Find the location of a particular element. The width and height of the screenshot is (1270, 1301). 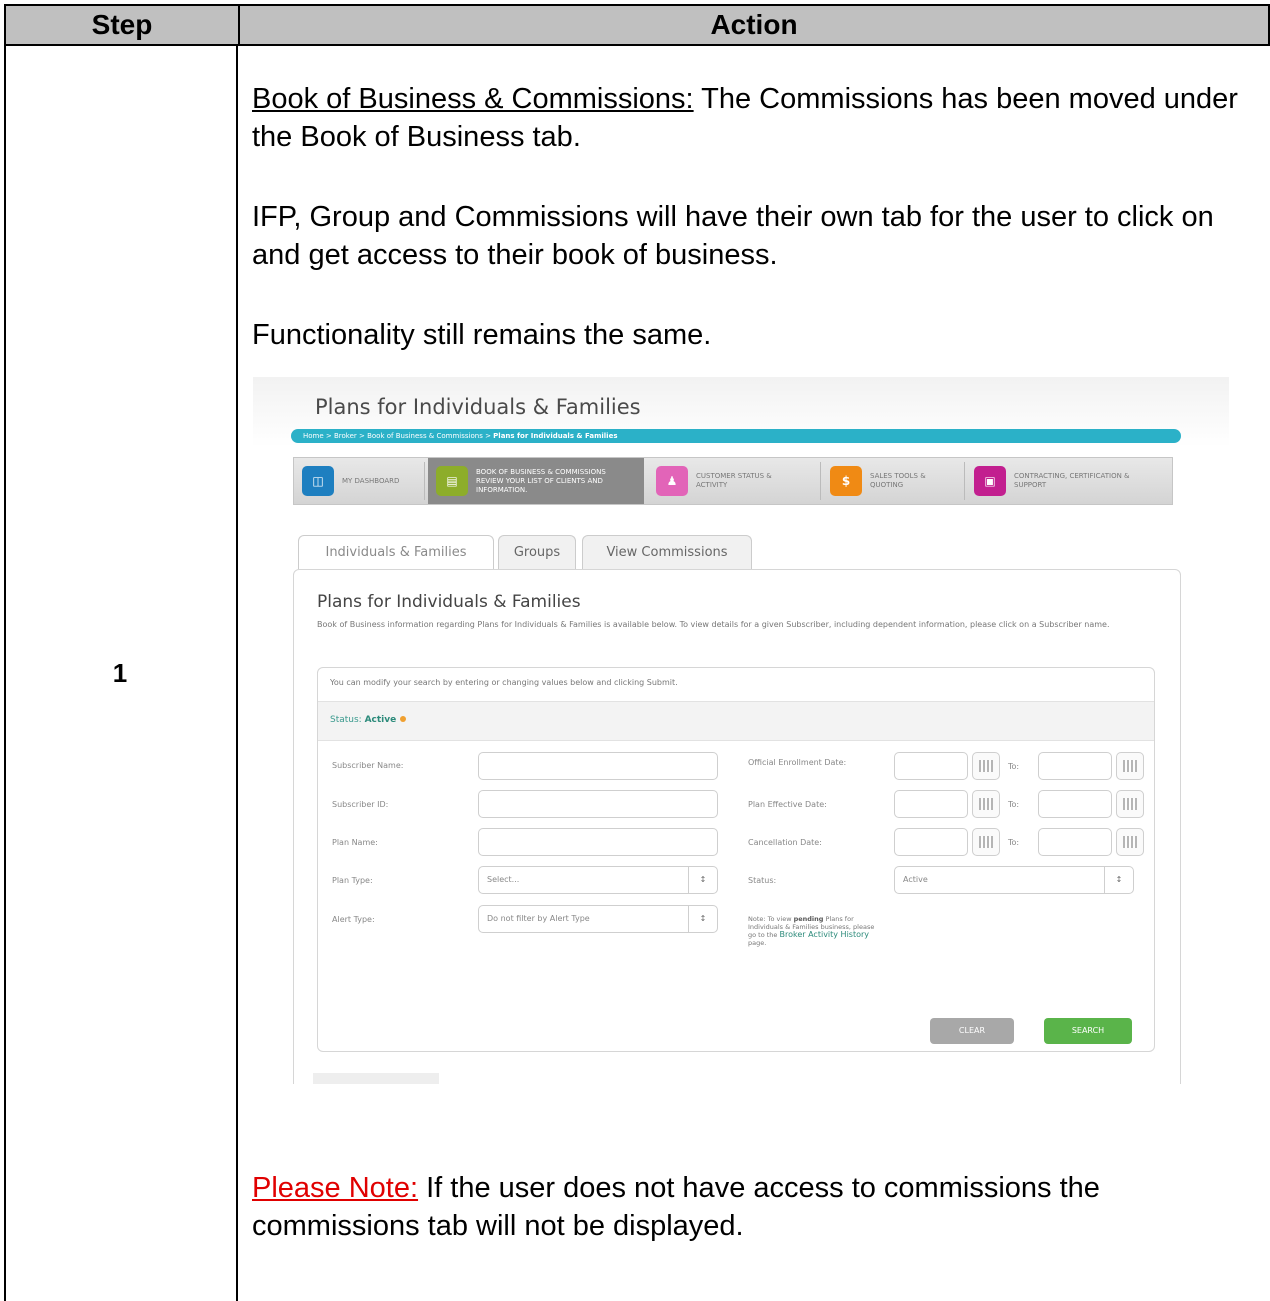

effective-from-input is located at coordinates (931, 804).